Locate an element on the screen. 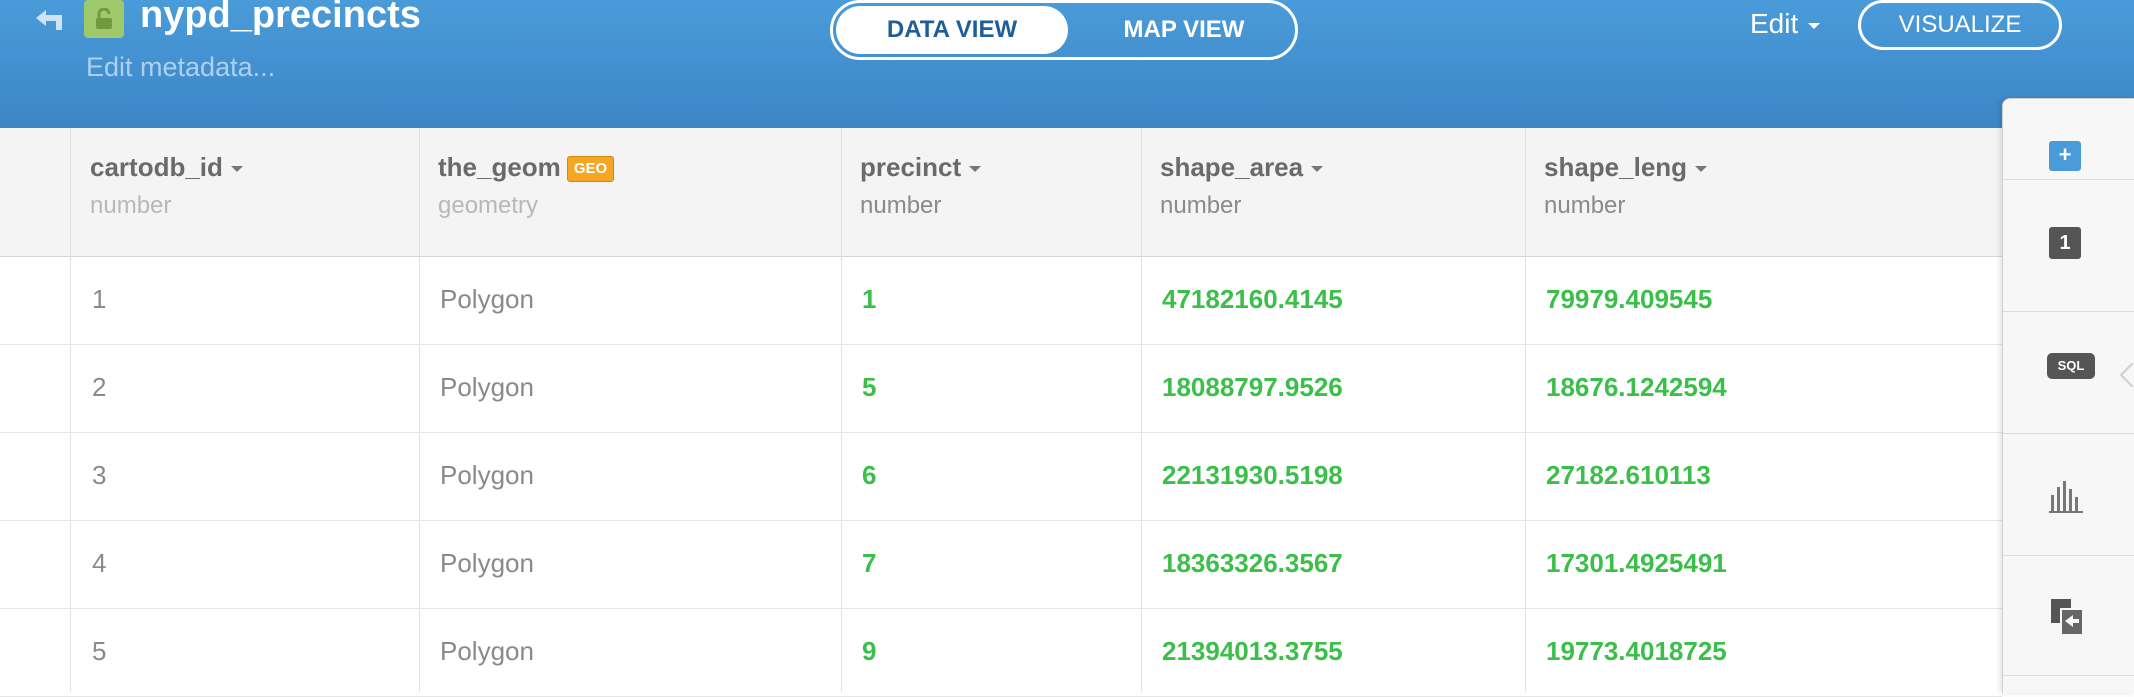 The width and height of the screenshot is (2134, 697). cell-shape-area: 21394013.3755 is located at coordinates (1252, 651).